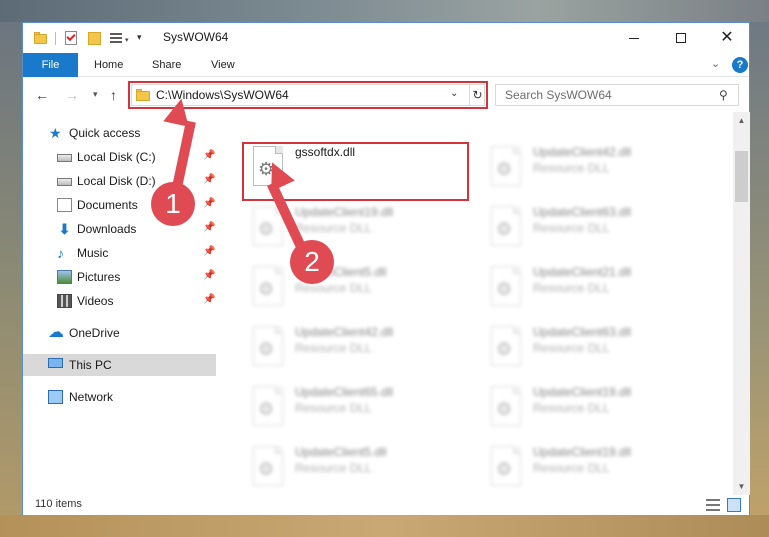  What do you see at coordinates (72, 95) in the screenshot?
I see `forward-icon: →` at bounding box center [72, 95].